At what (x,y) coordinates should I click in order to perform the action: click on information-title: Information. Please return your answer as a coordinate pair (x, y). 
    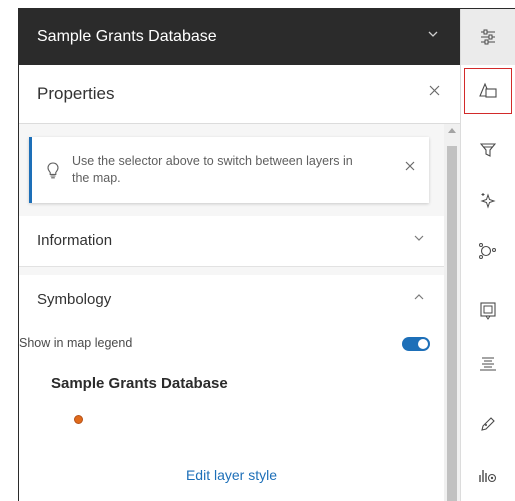
    Looking at the image, I should click on (75, 240).